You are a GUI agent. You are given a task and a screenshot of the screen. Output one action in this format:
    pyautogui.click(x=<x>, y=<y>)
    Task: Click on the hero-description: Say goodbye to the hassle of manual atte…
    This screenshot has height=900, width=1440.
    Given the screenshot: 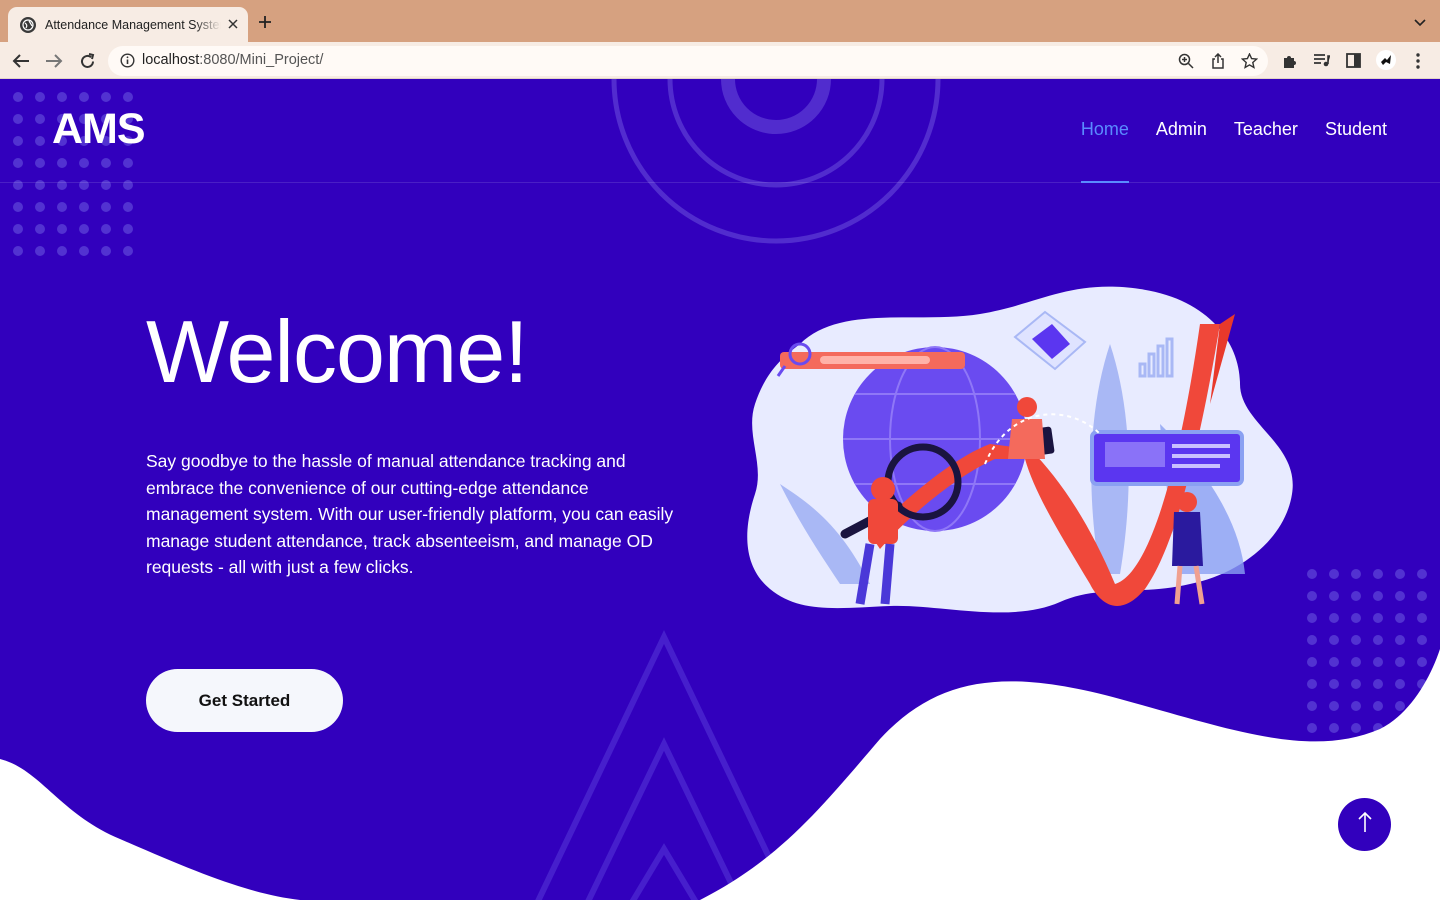 What is the action you would take?
    pyautogui.click(x=410, y=514)
    